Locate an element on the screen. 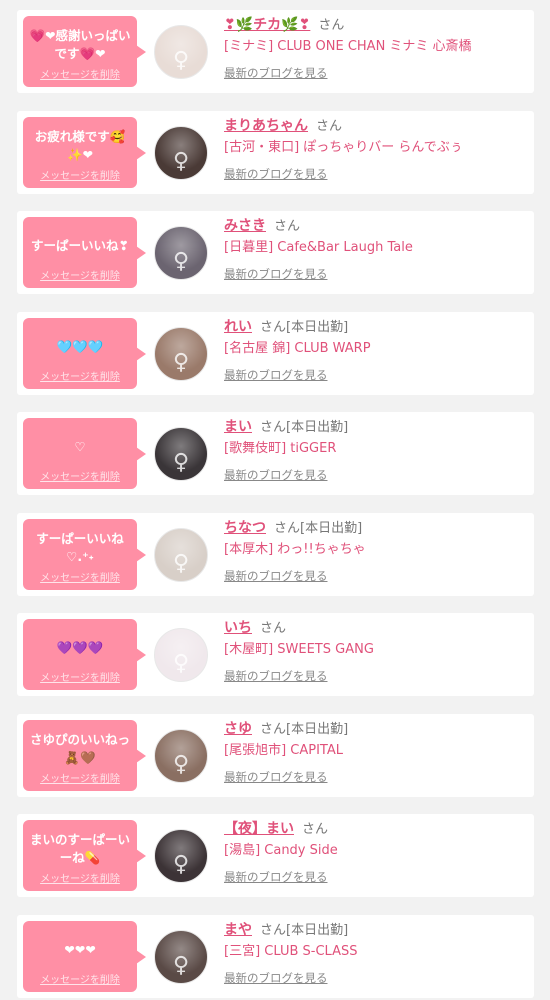 This screenshot has height=1000, width=550. message-text: お疲れ様です🥰 ✨❤ is located at coordinates (80, 145).